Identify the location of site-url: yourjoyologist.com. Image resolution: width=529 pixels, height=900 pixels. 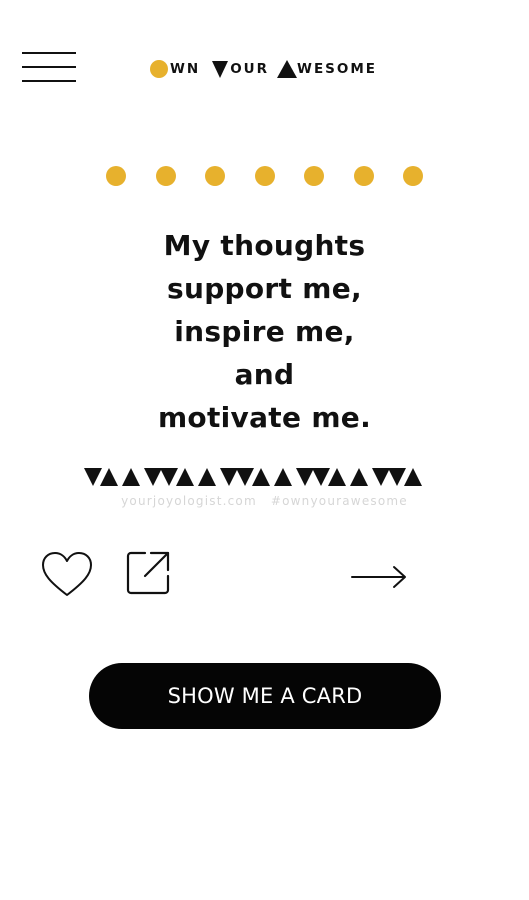
(189, 501).